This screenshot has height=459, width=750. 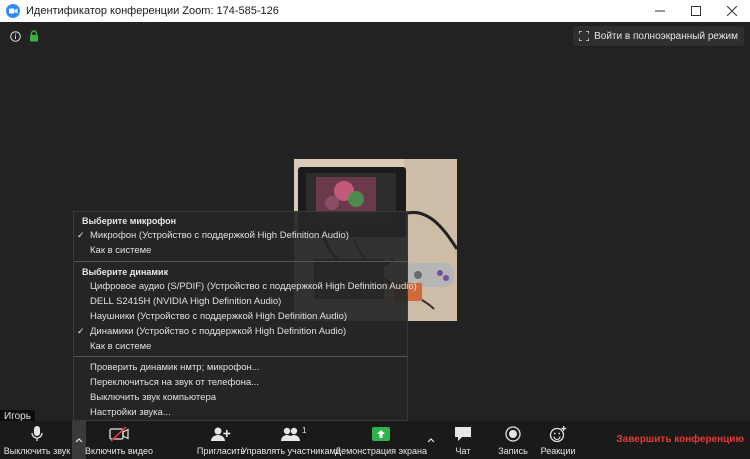 What do you see at coordinates (13, 11) in the screenshot?
I see `zoom-app-icon` at bounding box center [13, 11].